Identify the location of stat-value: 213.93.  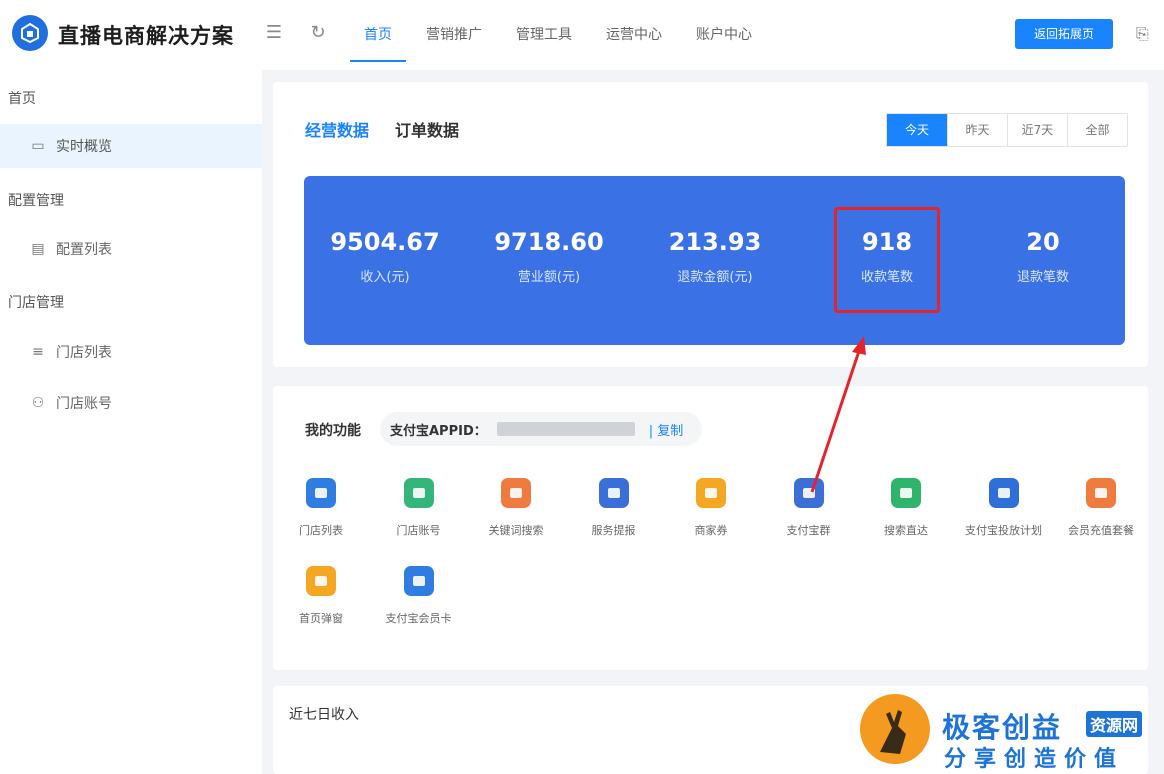
(715, 242).